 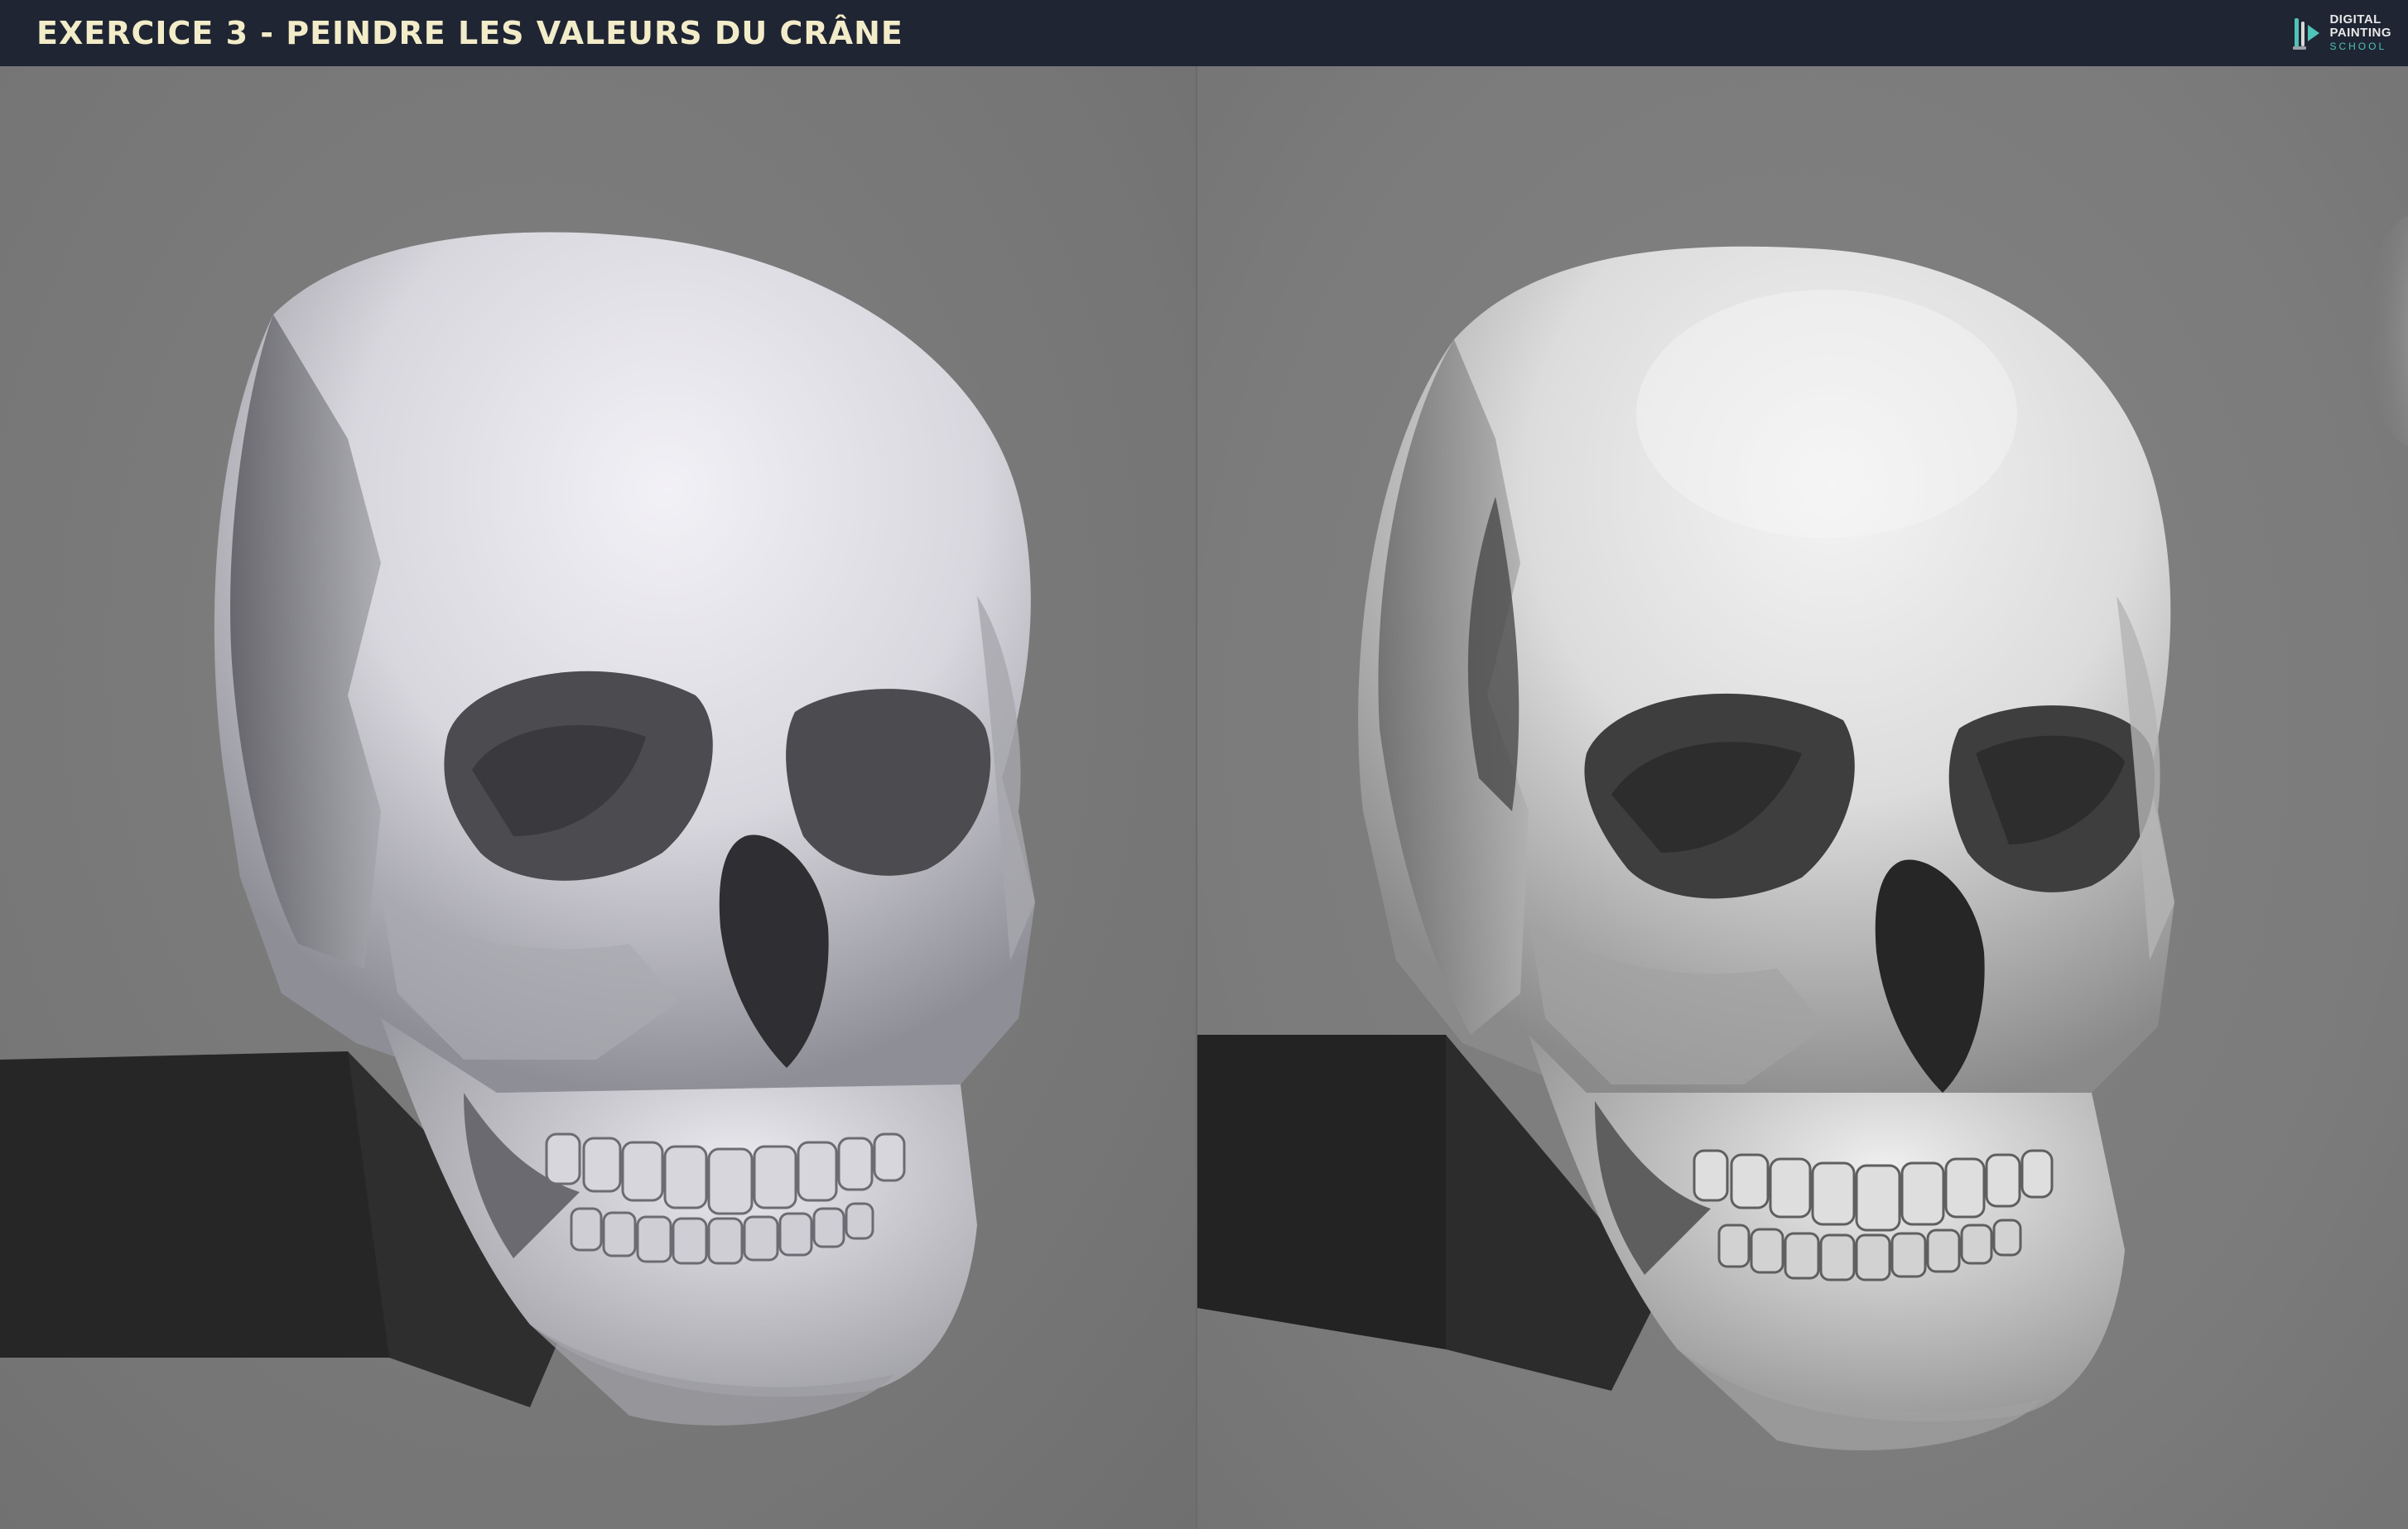 I want to click on school-logo: DIGITAL PAINTING SCHOOL, so click(x=2340, y=33).